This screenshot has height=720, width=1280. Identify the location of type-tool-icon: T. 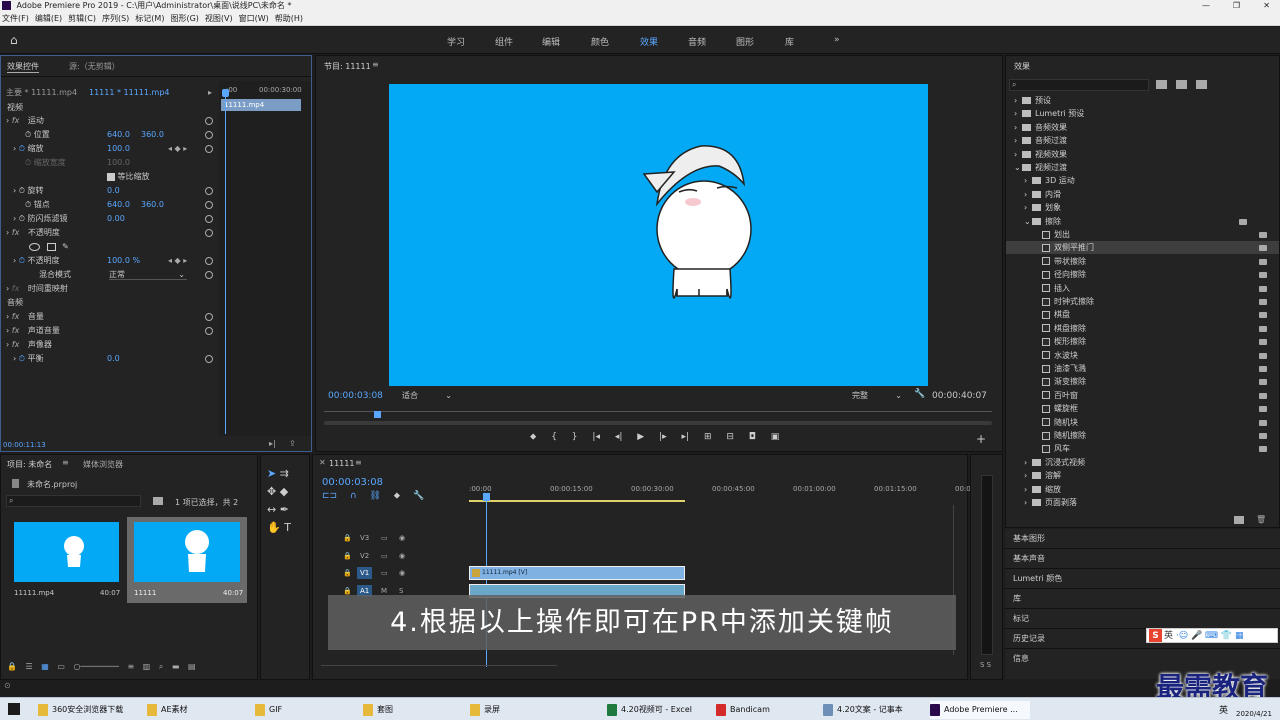
(287, 527).